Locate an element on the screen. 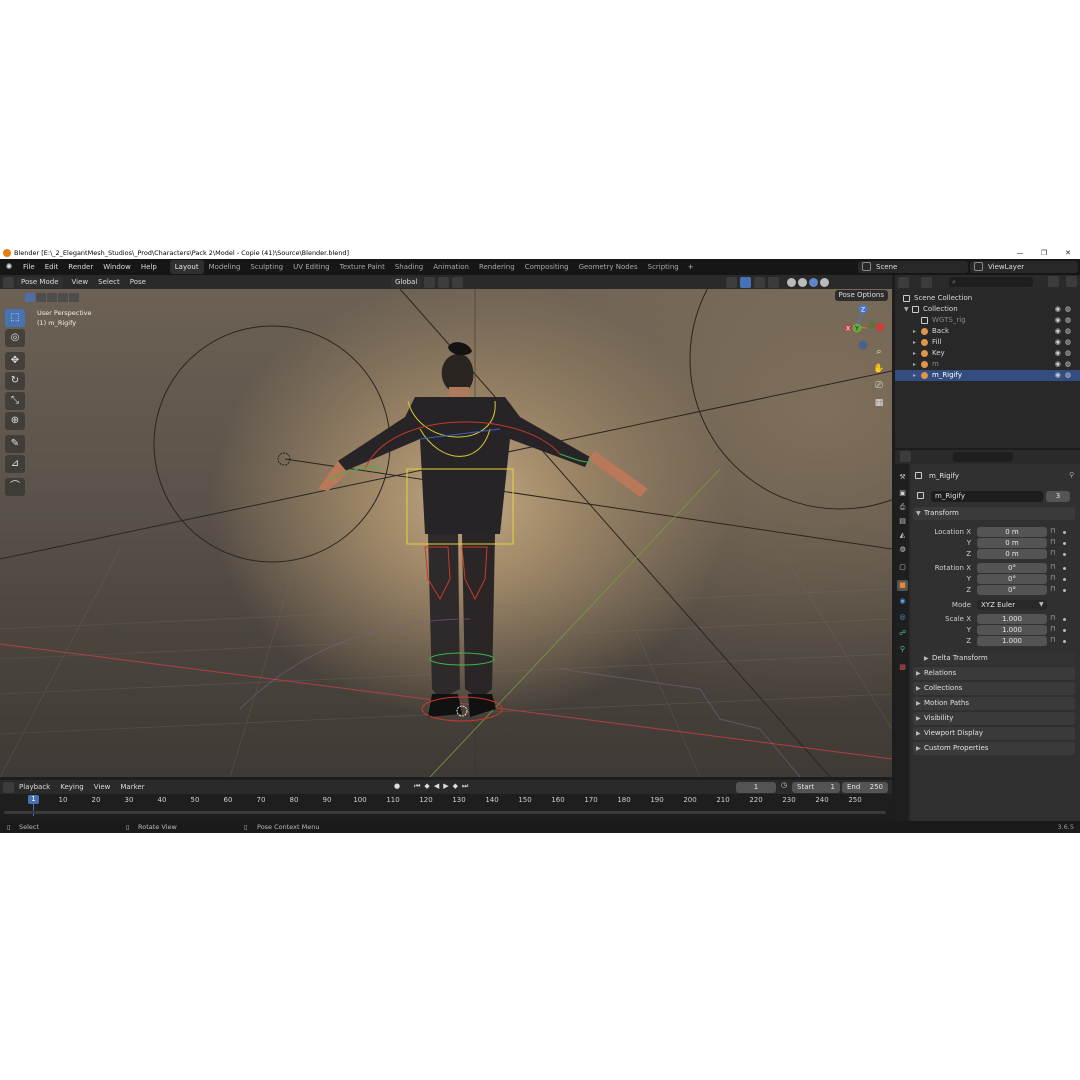 The height and width of the screenshot is (1080, 1080). start-frame-field: Start 1 is located at coordinates (816, 787).